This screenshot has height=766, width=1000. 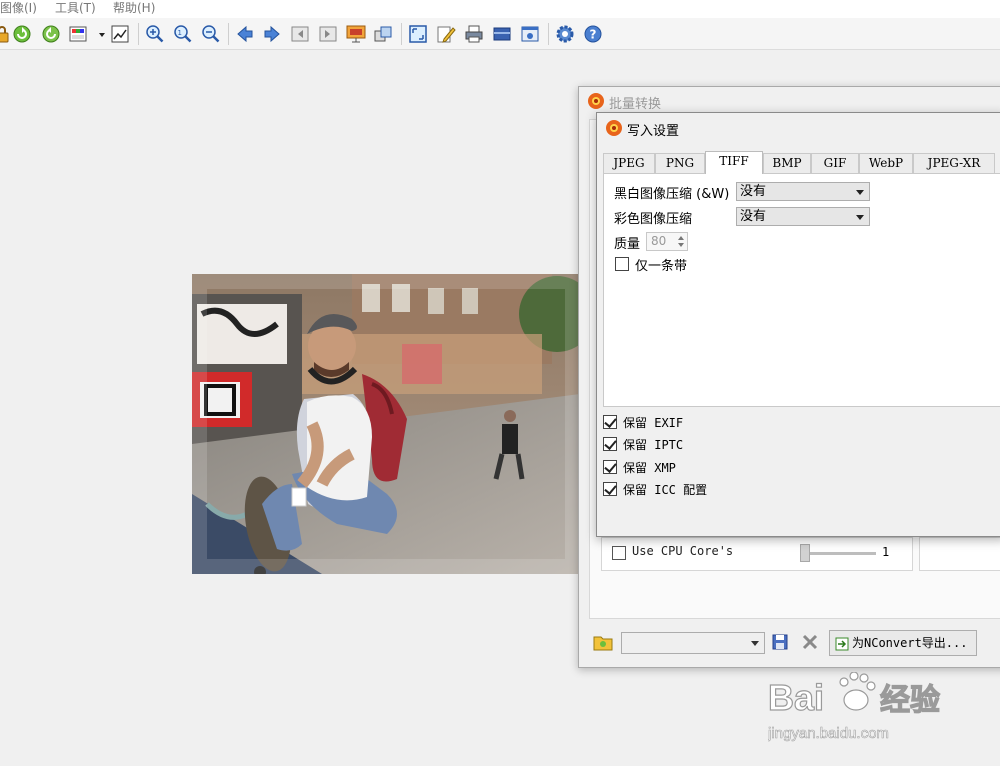 I want to click on print-icon, so click(x=474, y=34).